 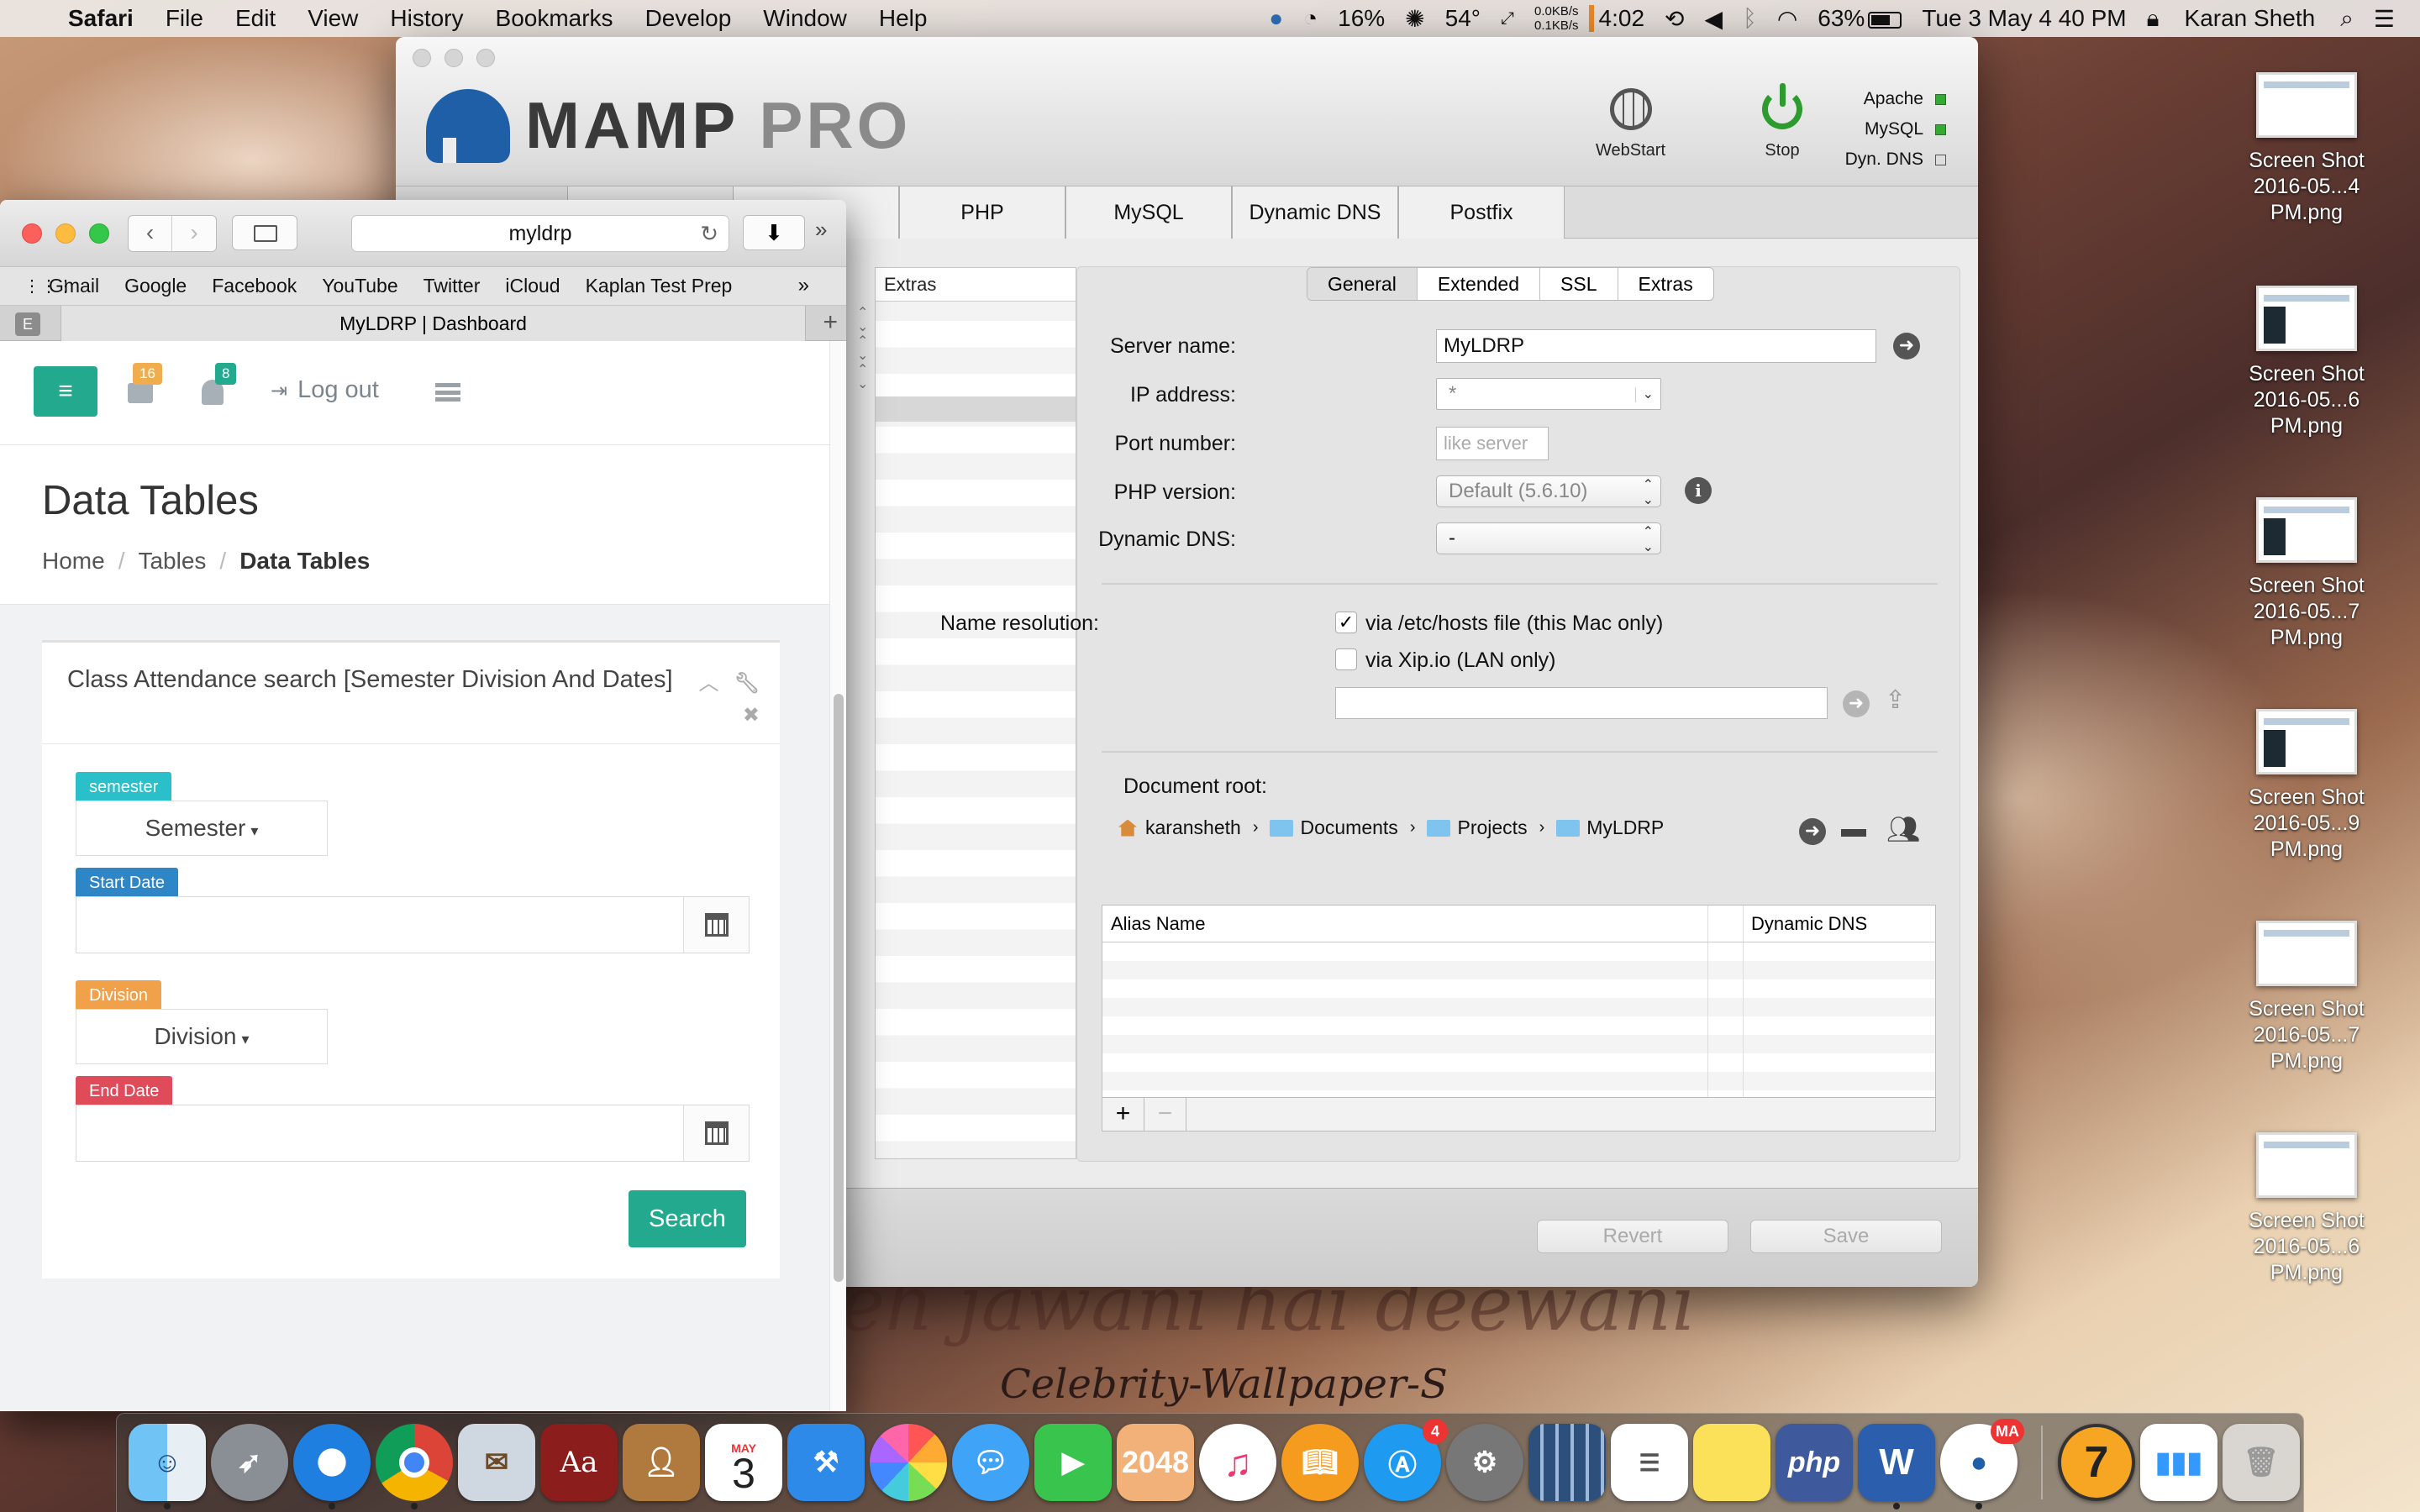 I want to click on alias-name-column: Alias Name, so click(x=1158, y=924).